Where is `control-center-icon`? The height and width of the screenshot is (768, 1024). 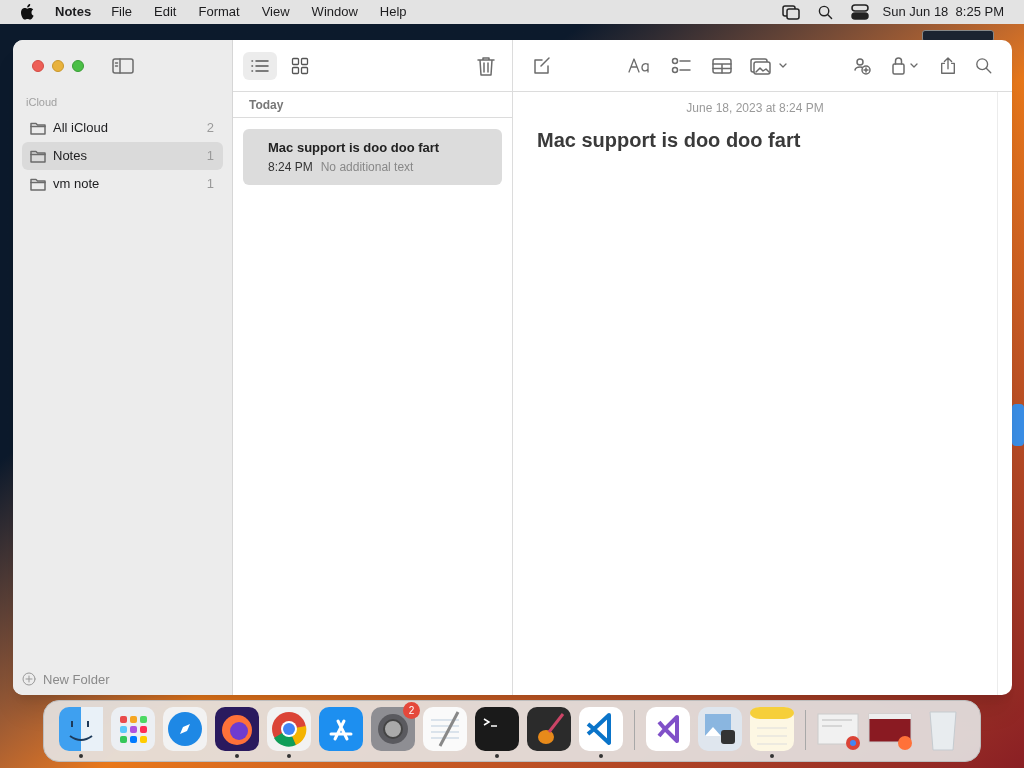
control-center-icon is located at coordinates (859, 12).